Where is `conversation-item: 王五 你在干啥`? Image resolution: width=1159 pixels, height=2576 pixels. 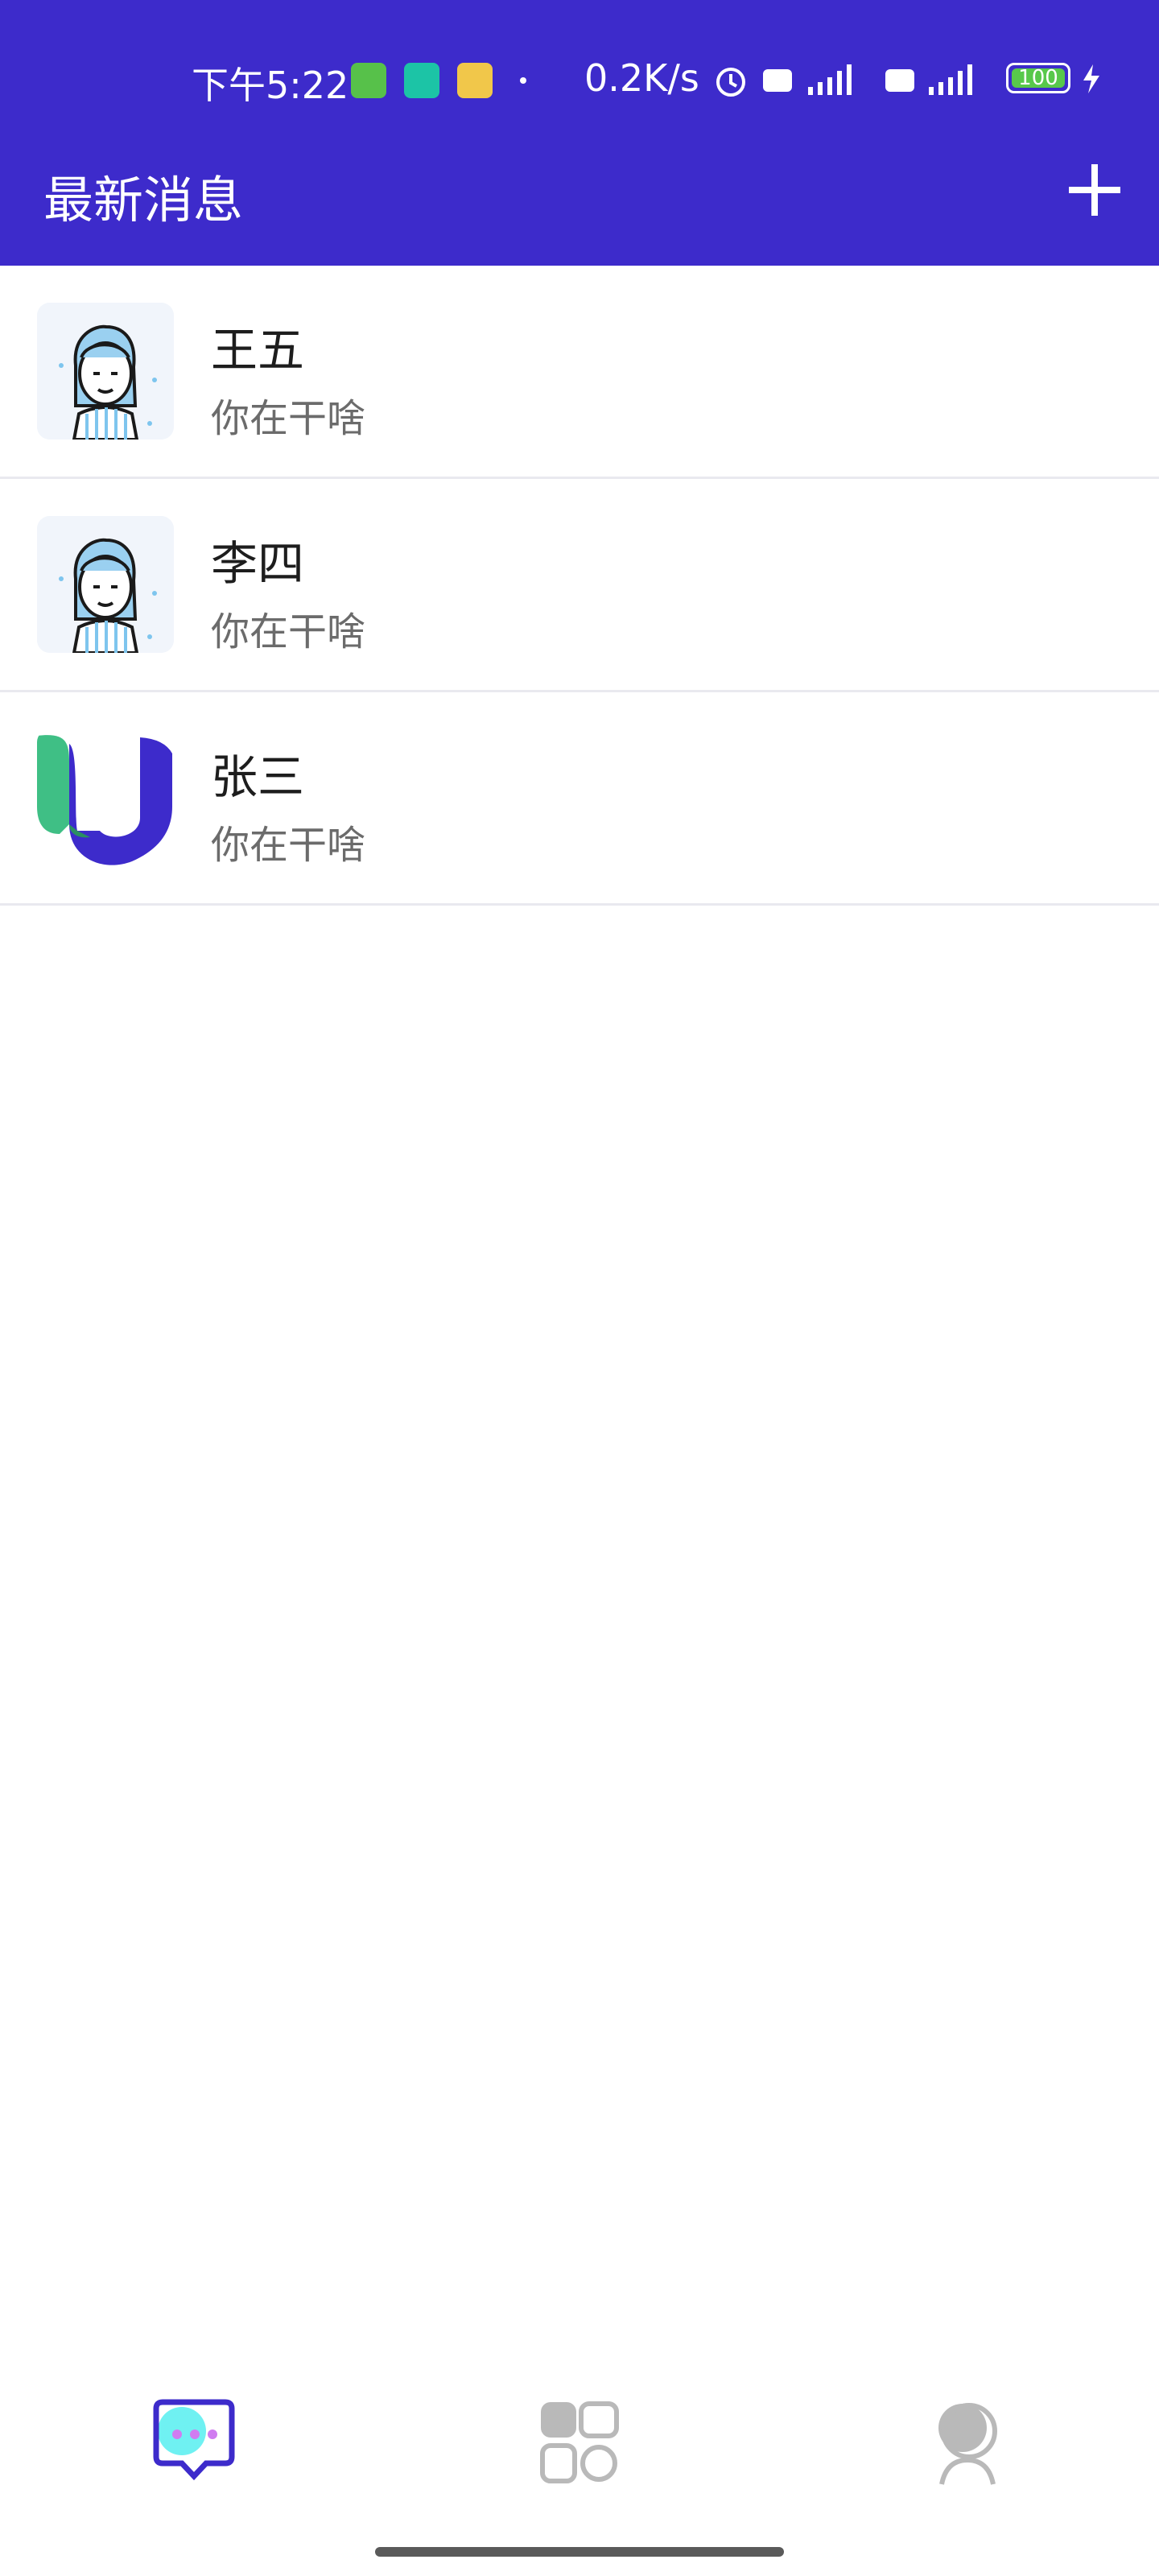 conversation-item: 王五 你在干啥 is located at coordinates (579, 372).